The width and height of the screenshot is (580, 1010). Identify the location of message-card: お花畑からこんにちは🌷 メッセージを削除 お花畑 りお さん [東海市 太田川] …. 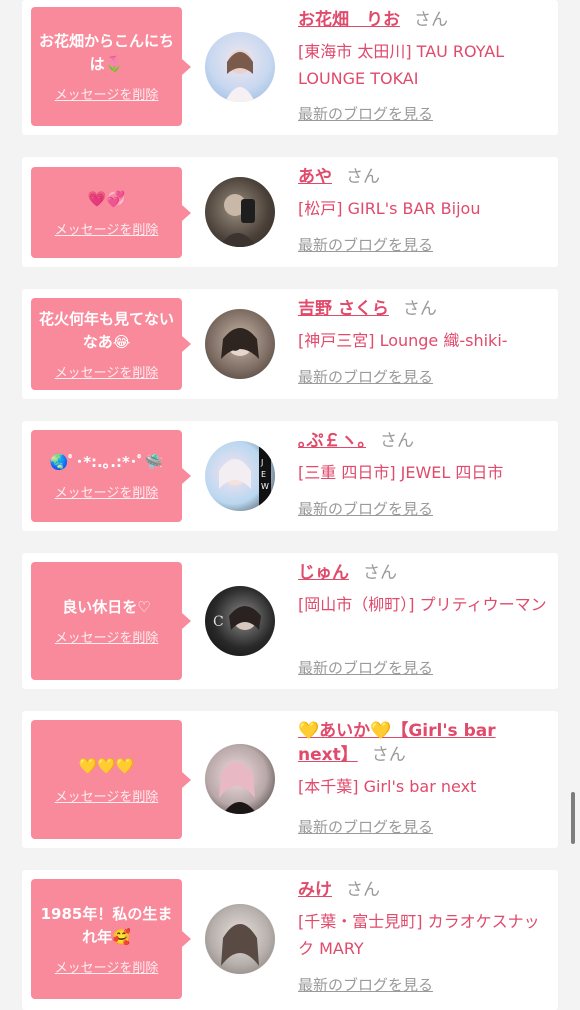
(290, 67).